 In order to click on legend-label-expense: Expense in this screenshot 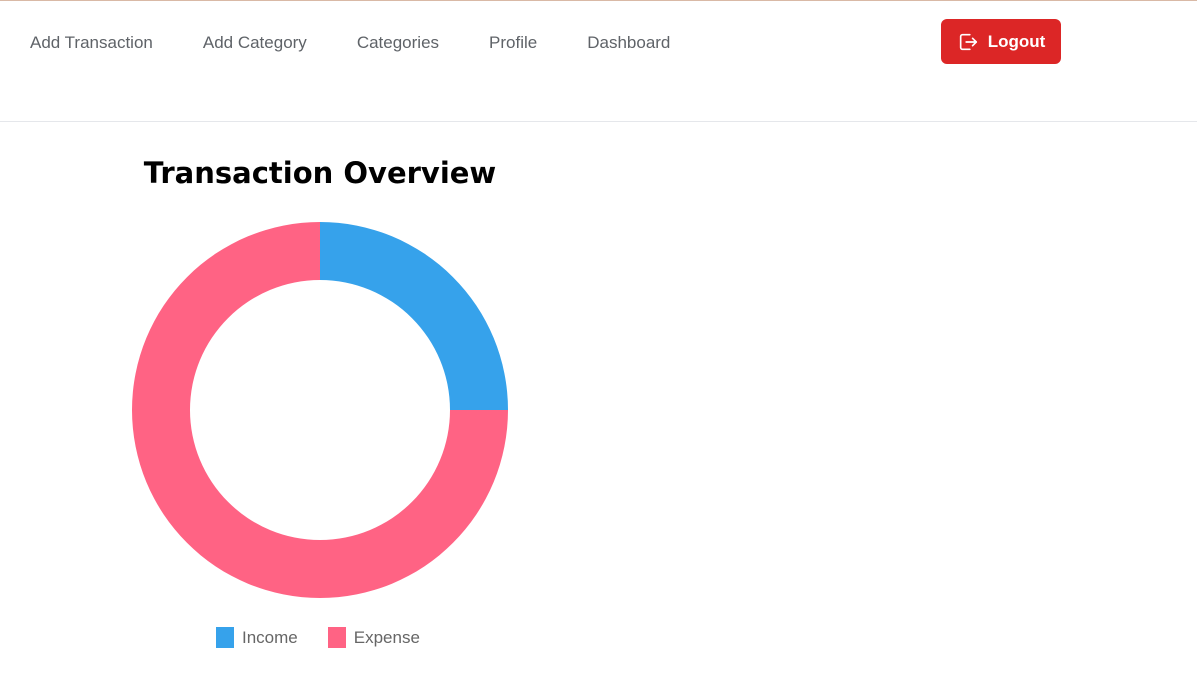, I will do `click(386, 637)`.